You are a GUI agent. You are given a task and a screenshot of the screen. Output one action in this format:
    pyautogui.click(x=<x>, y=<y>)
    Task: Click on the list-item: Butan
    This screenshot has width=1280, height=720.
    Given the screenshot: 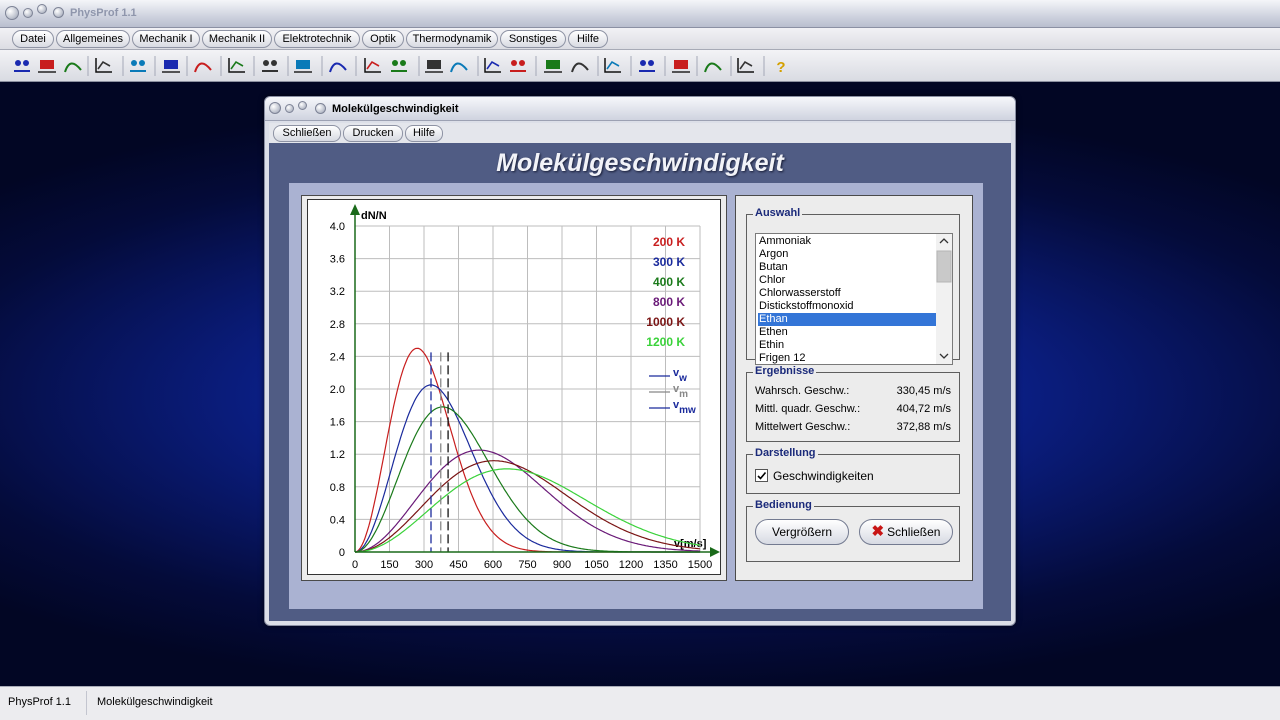 What is the action you would take?
    pyautogui.click(x=847, y=267)
    